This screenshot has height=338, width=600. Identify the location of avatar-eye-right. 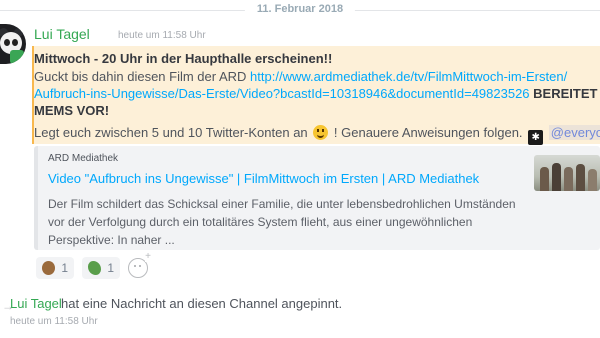
(15, 42).